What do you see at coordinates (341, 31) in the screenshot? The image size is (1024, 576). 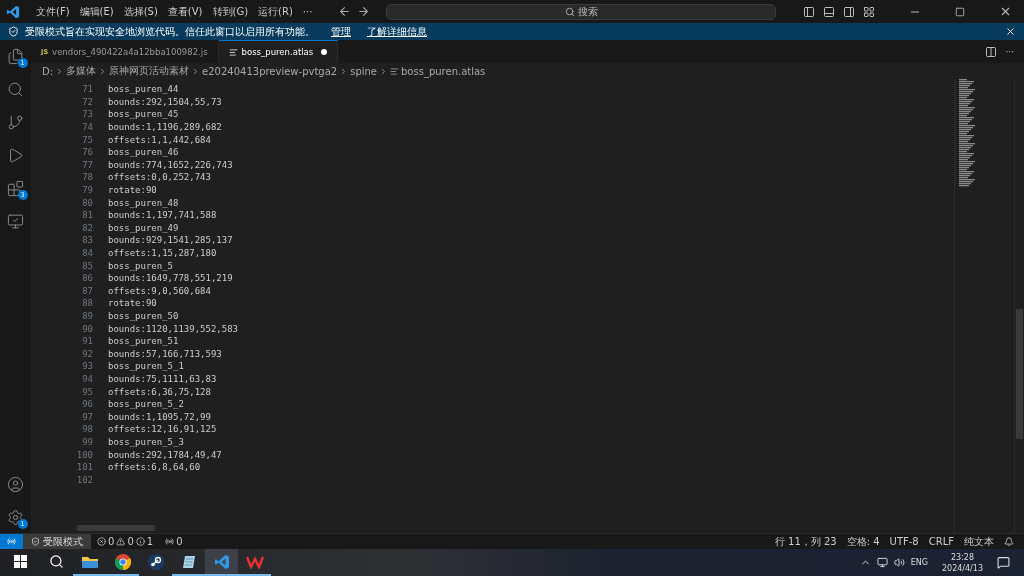 I see `banner-link: 管理` at bounding box center [341, 31].